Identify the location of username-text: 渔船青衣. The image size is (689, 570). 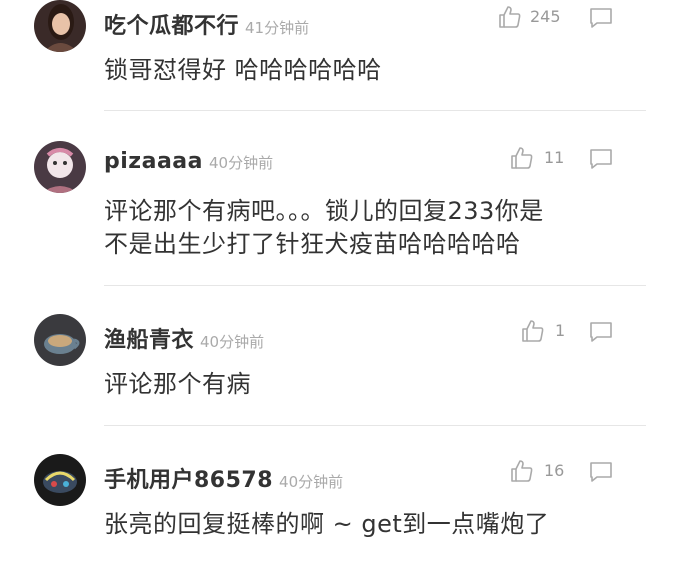
(149, 340).